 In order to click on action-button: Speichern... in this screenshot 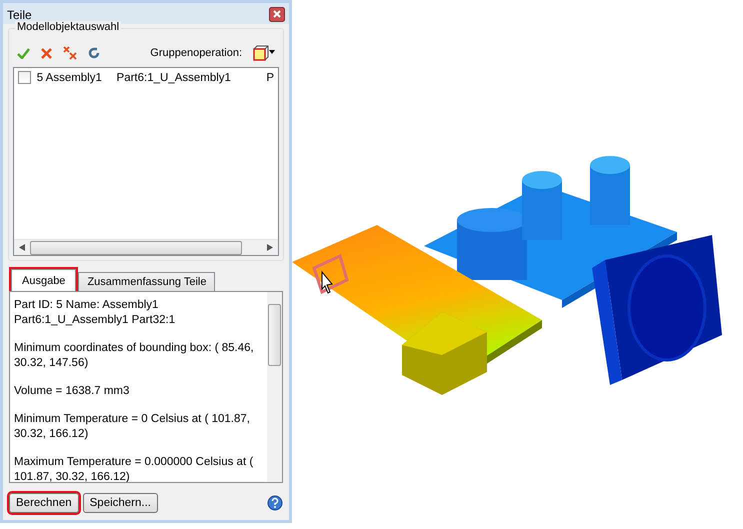, I will do `click(120, 503)`.